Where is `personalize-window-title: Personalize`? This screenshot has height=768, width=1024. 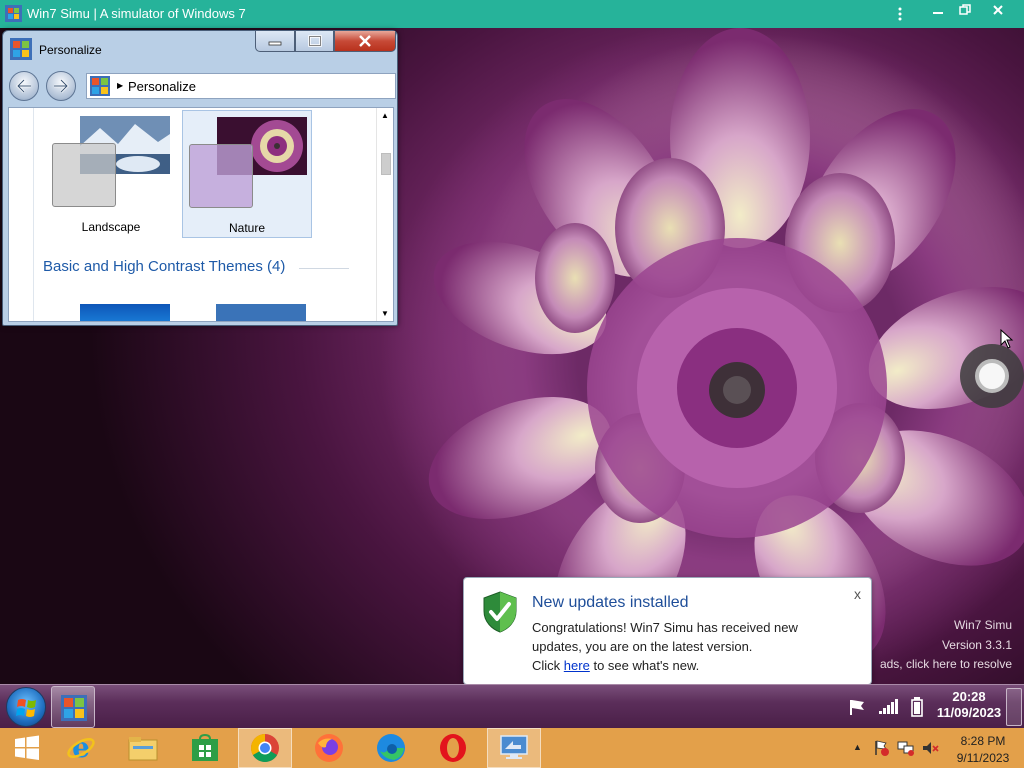
personalize-window-title: Personalize is located at coordinates (70, 50).